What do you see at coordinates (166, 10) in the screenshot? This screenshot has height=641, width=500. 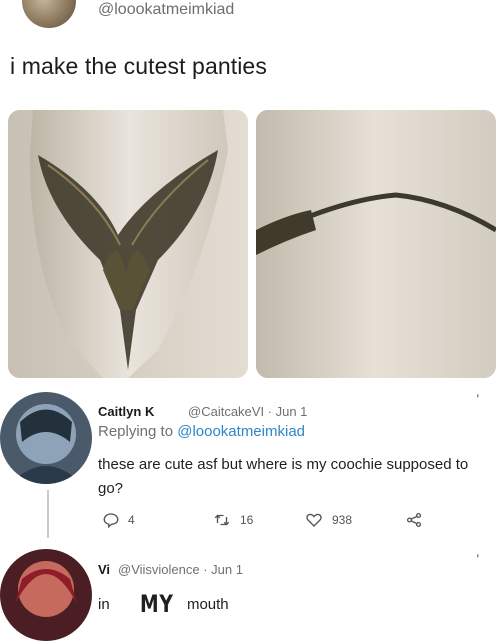 I see `top-handle: @loookatmeimkiad` at bounding box center [166, 10].